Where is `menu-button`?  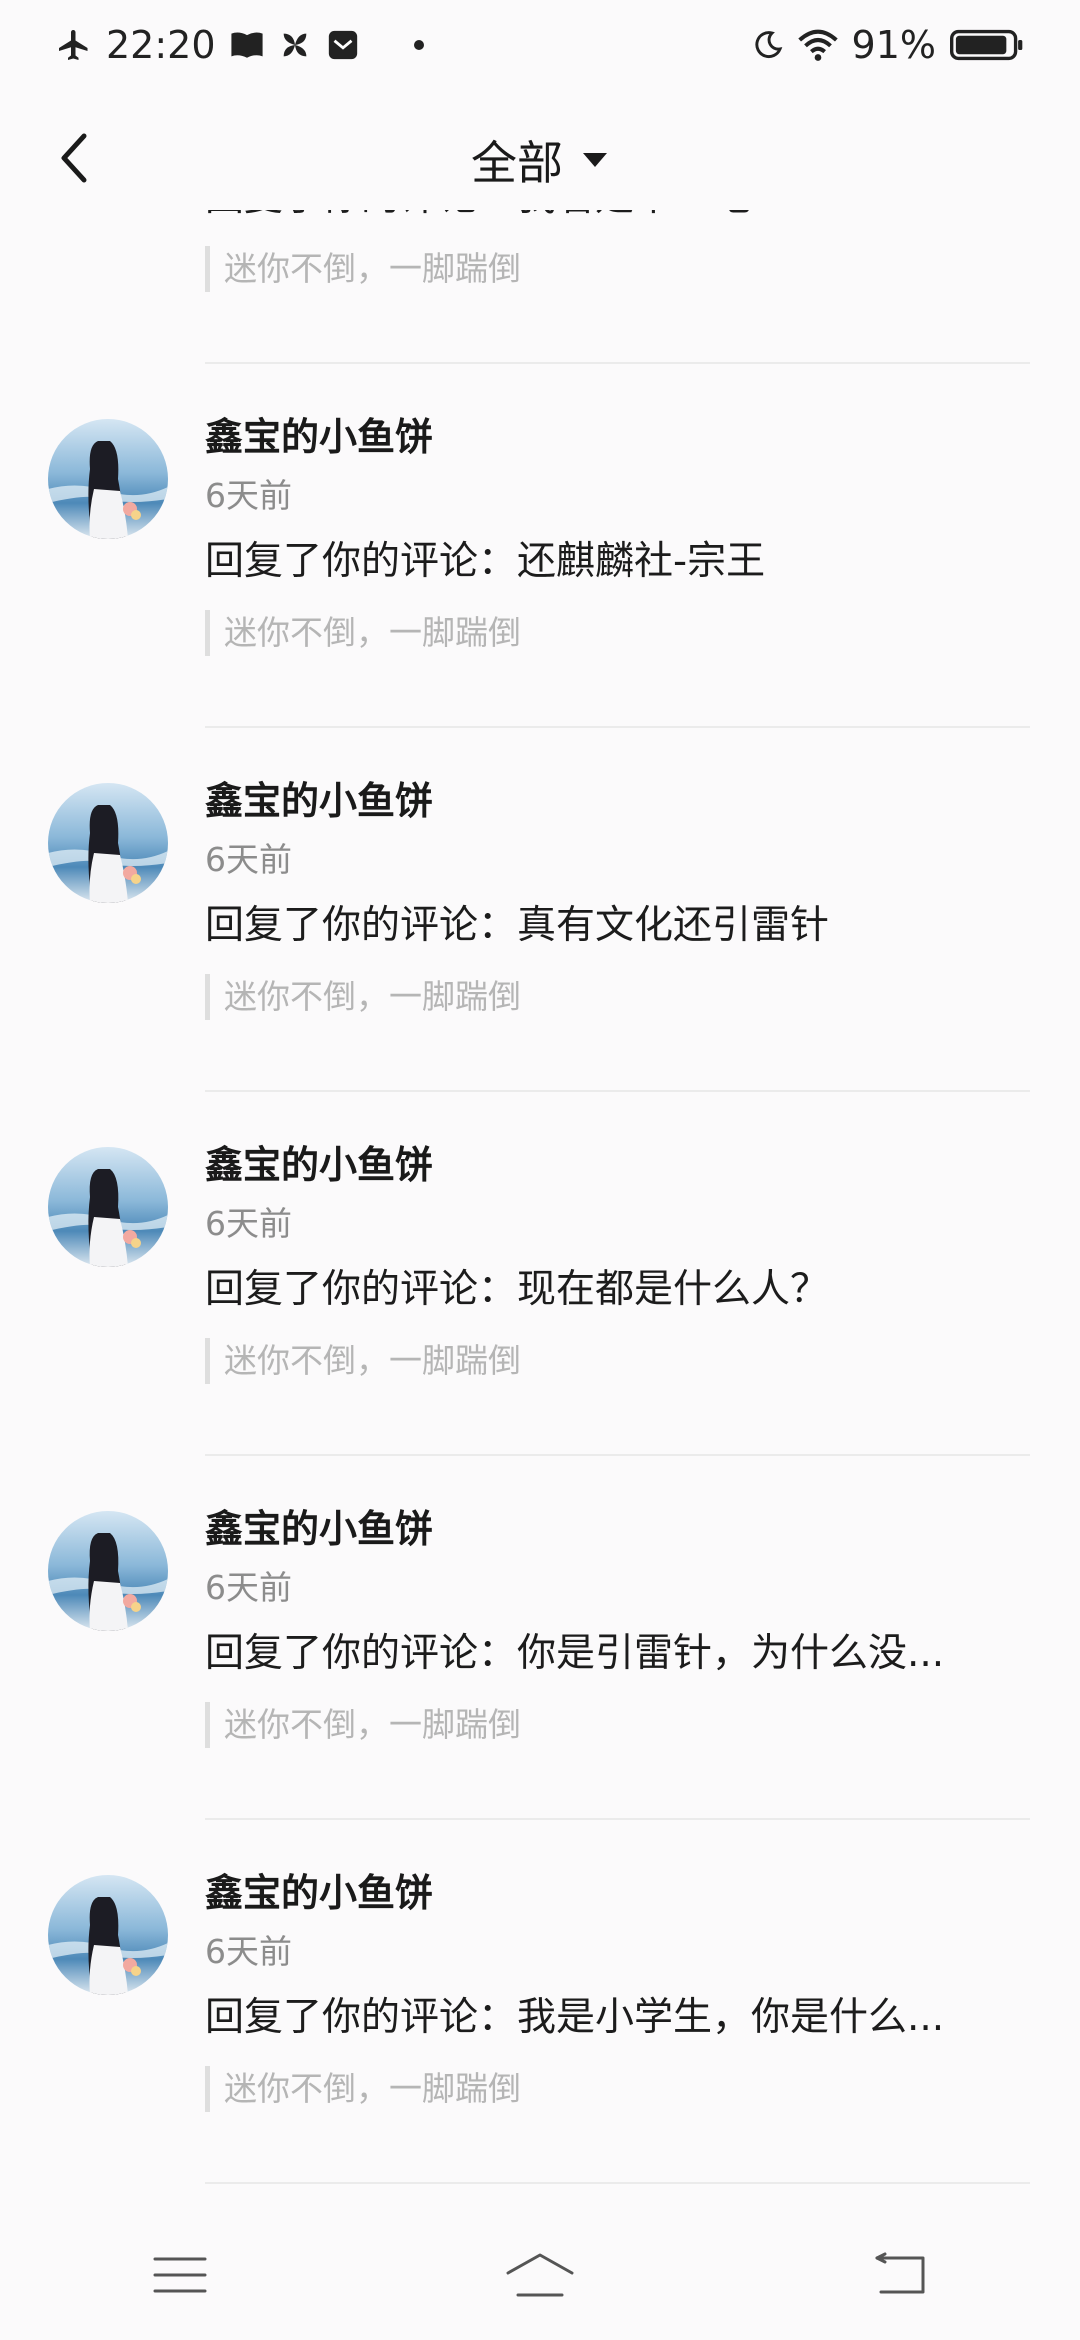
menu-button is located at coordinates (180, 2275).